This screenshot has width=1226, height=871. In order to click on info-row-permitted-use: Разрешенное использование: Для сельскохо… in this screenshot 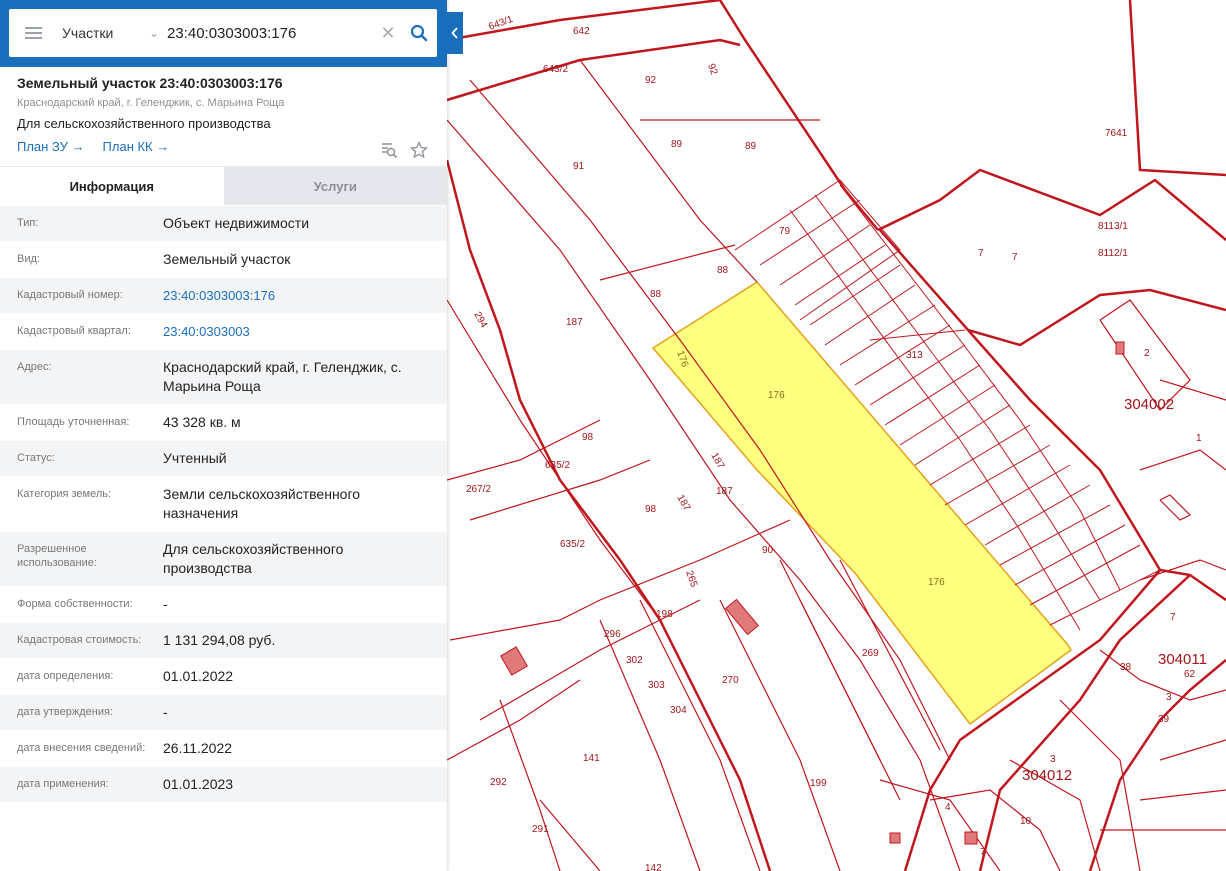, I will do `click(223, 558)`.